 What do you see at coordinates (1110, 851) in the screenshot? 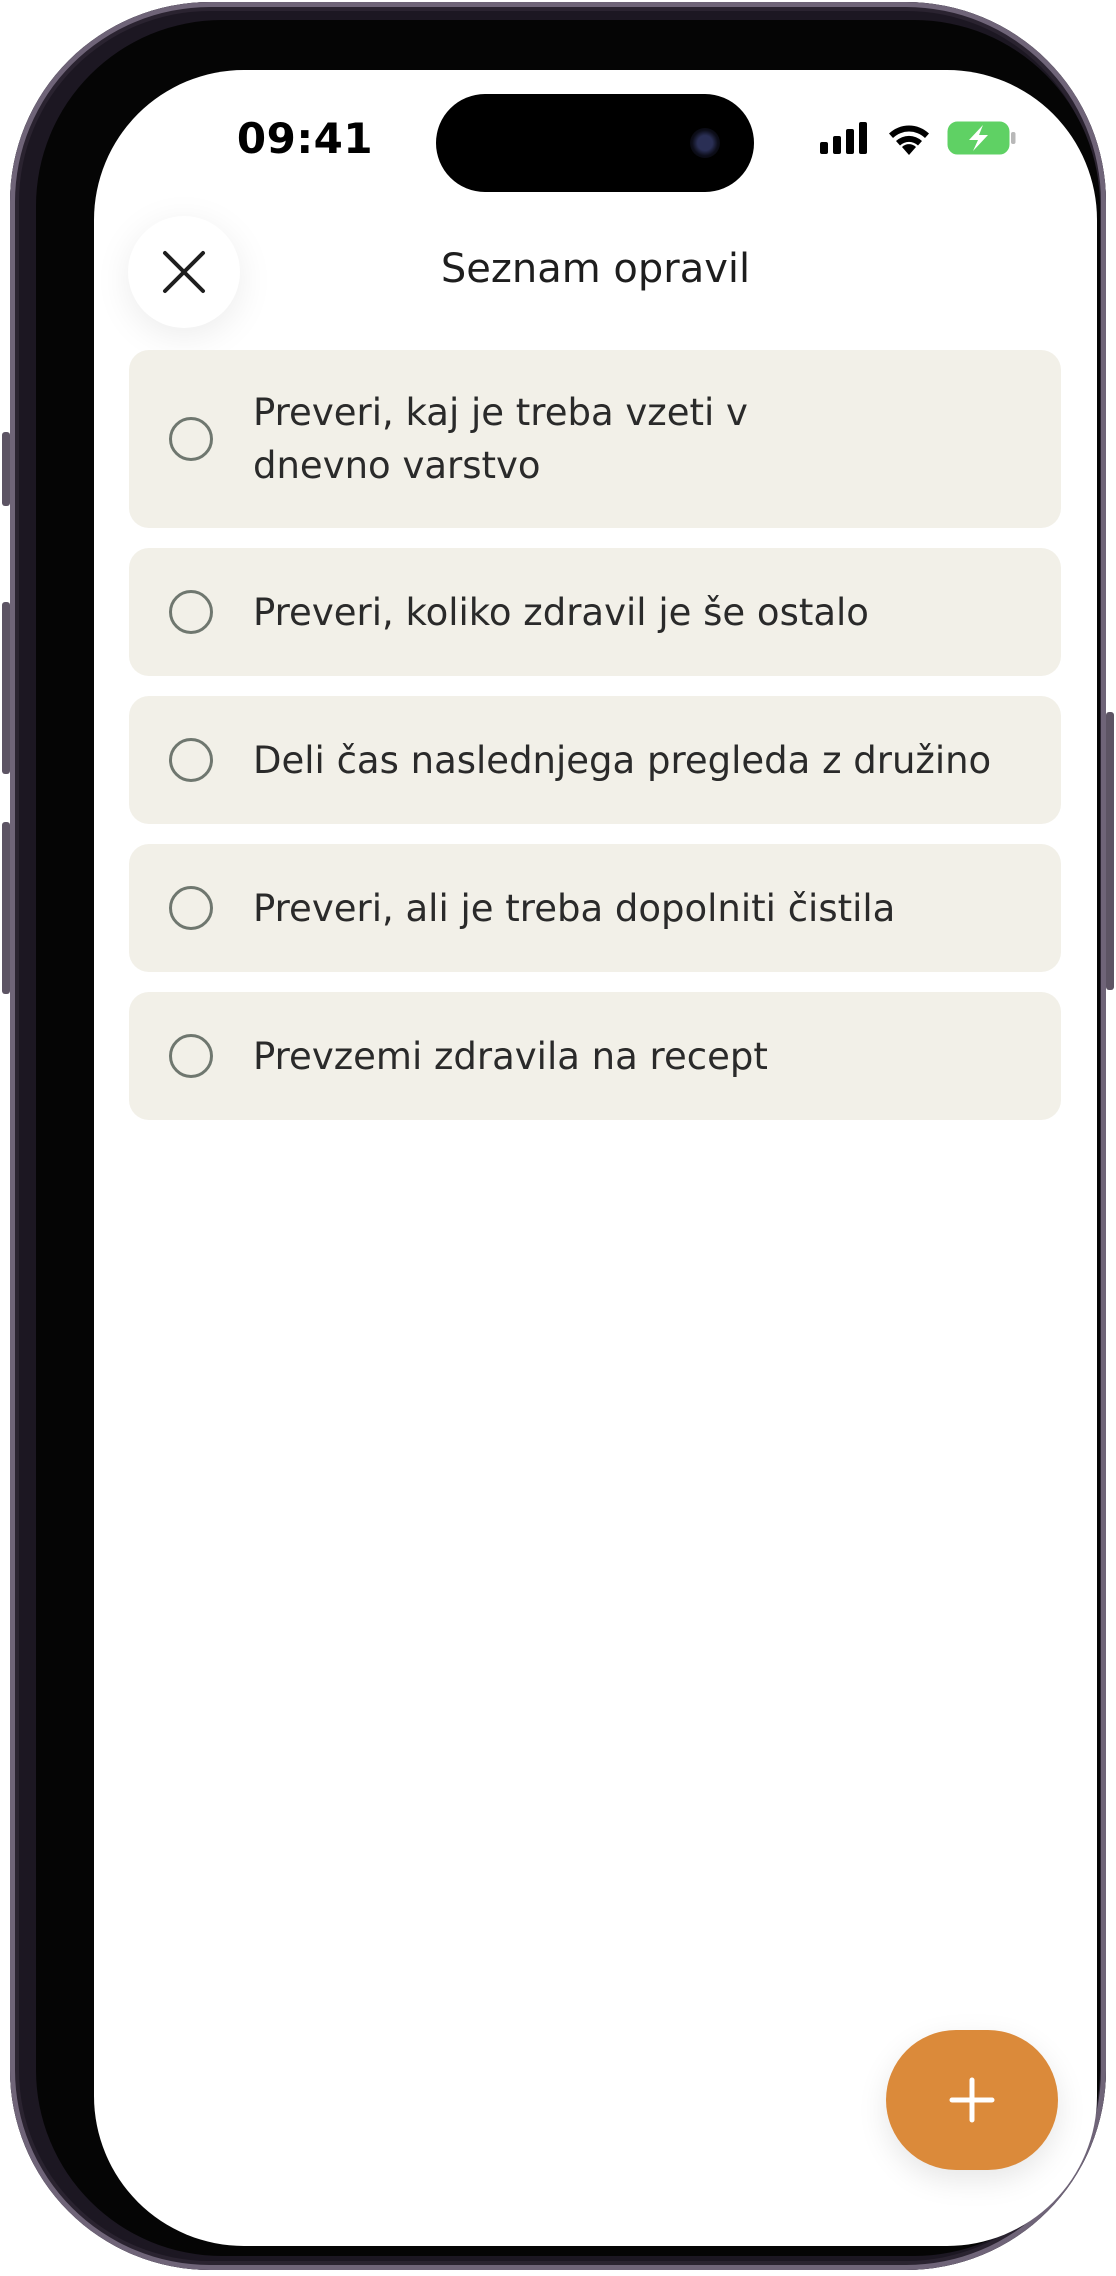
I see `power-button` at bounding box center [1110, 851].